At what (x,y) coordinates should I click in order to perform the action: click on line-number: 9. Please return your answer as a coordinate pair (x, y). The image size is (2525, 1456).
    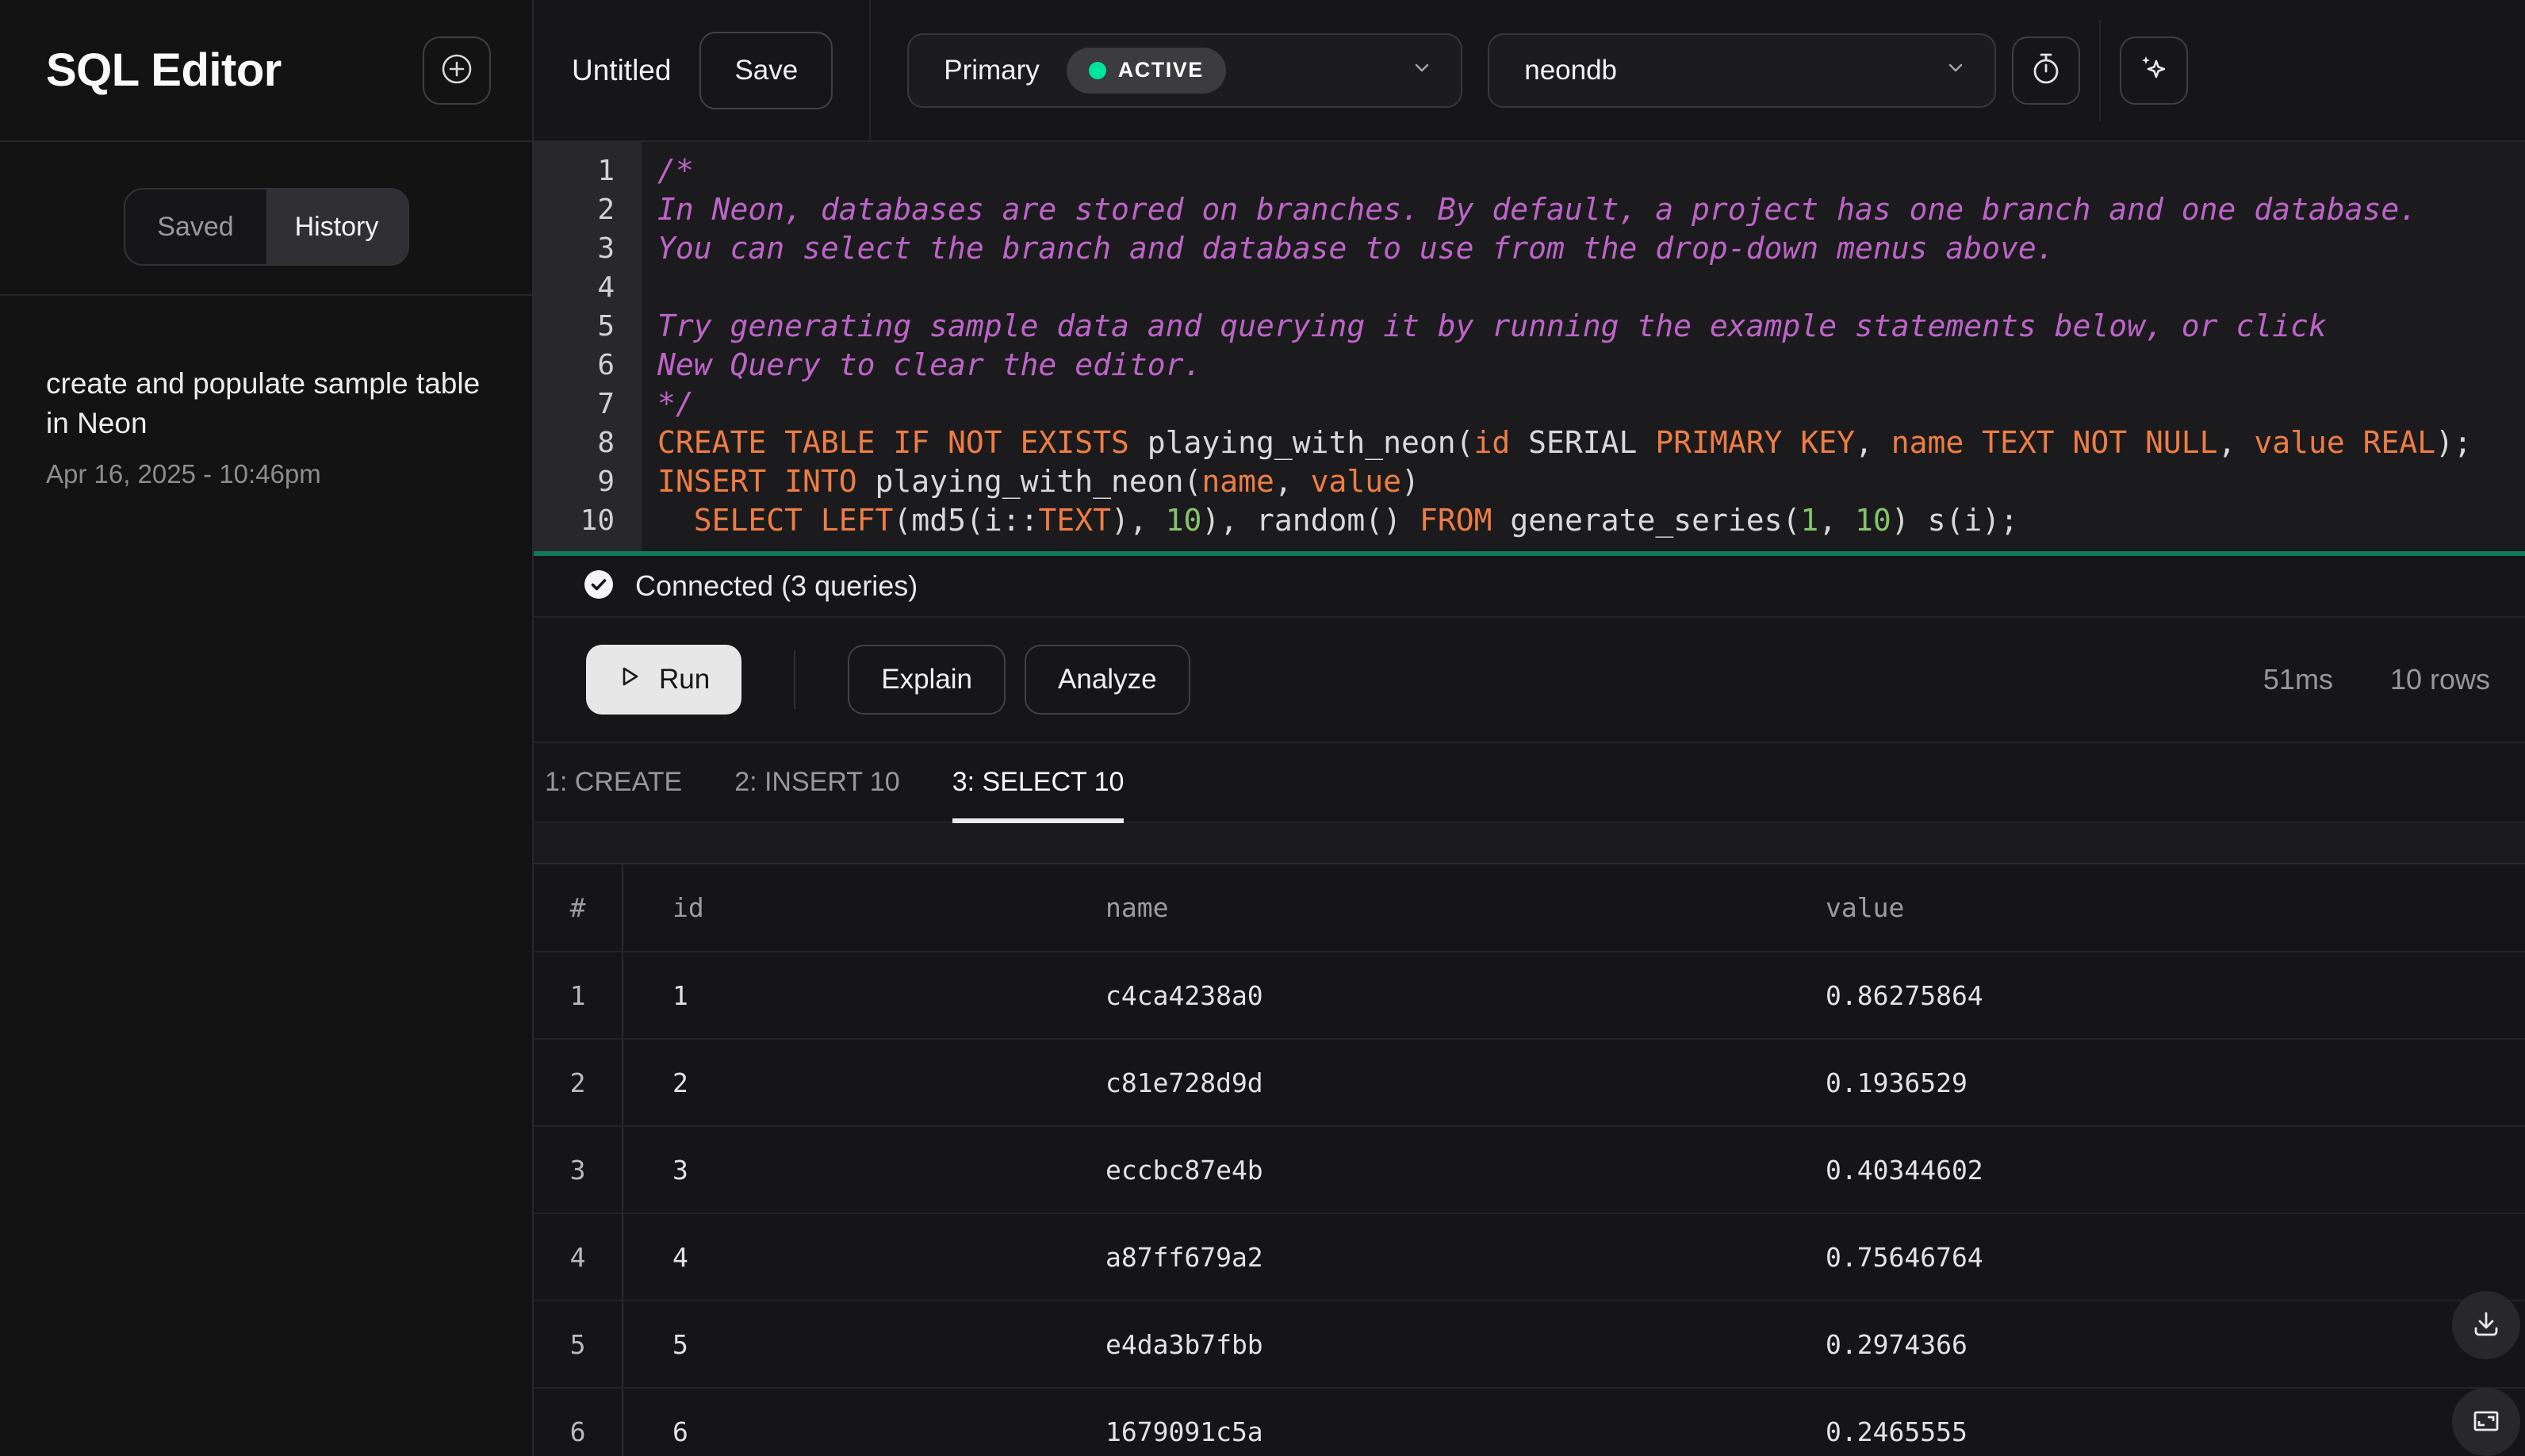
    Looking at the image, I should click on (606, 482).